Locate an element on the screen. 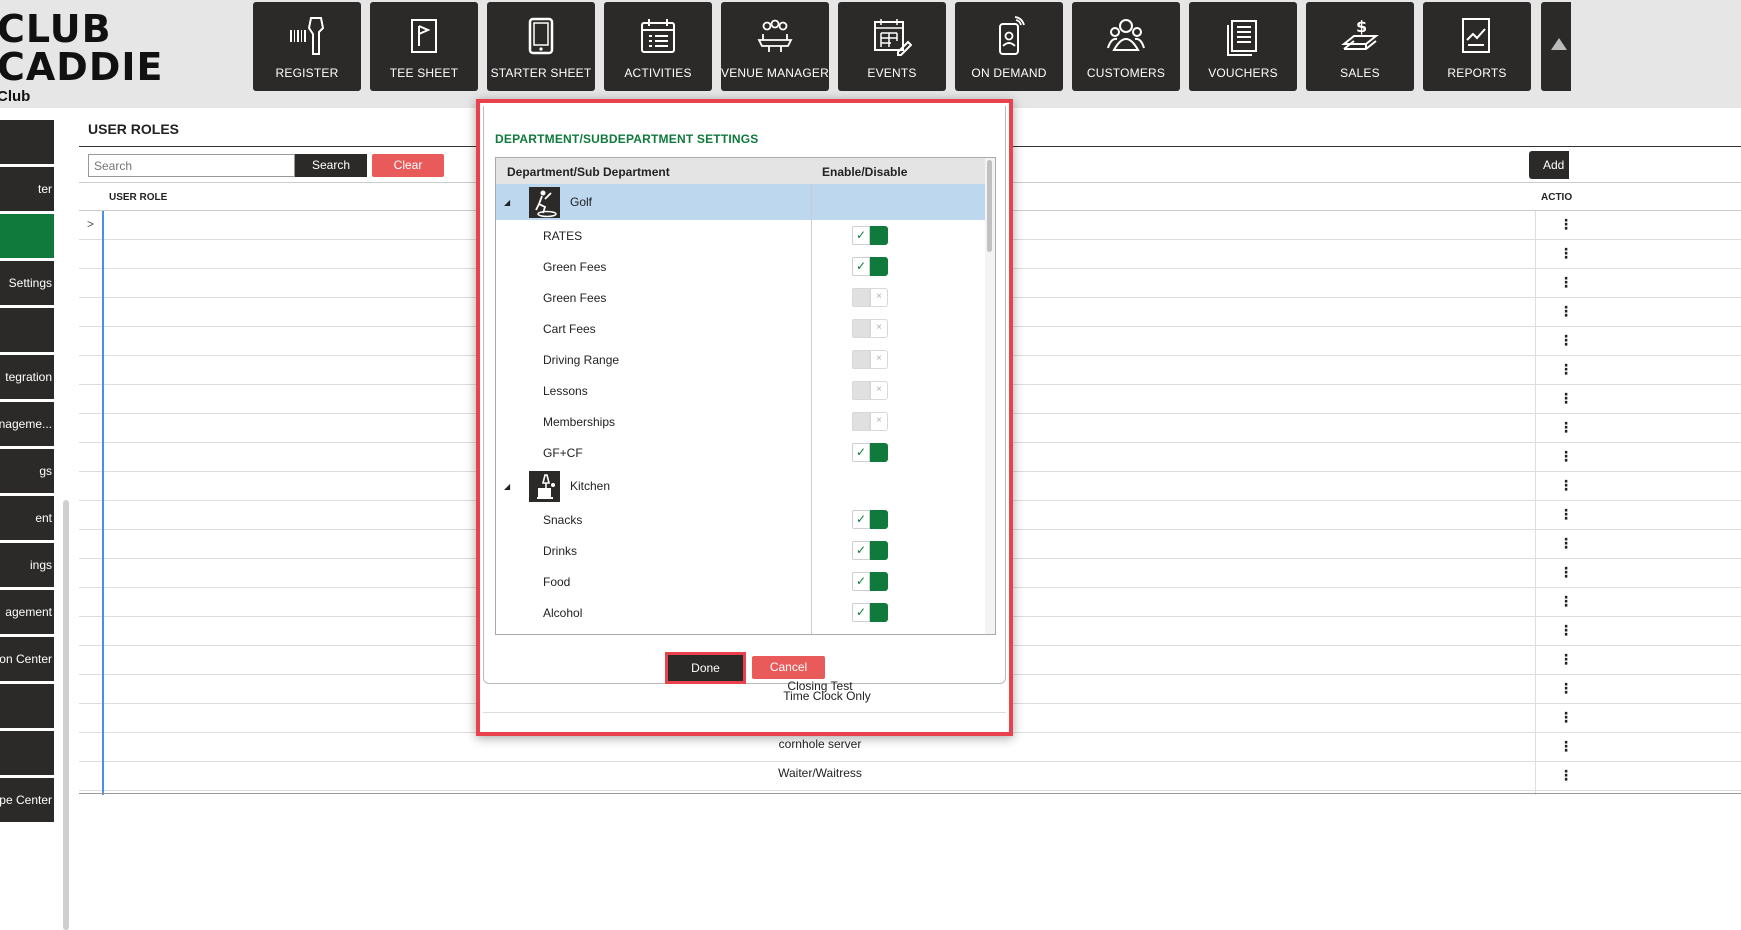 The height and width of the screenshot is (930, 1741). tree-subdepartment-row: Drinks ✓ is located at coordinates (740, 550).